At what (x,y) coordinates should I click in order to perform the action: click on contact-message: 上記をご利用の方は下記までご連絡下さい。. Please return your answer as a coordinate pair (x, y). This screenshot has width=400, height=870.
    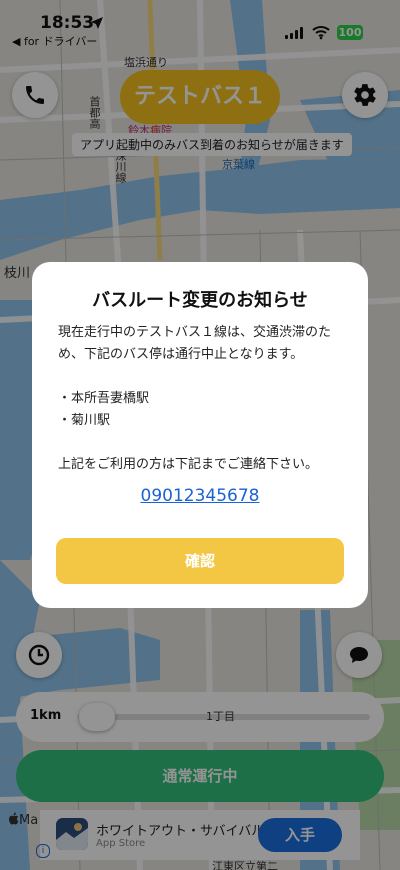
    Looking at the image, I should click on (188, 464).